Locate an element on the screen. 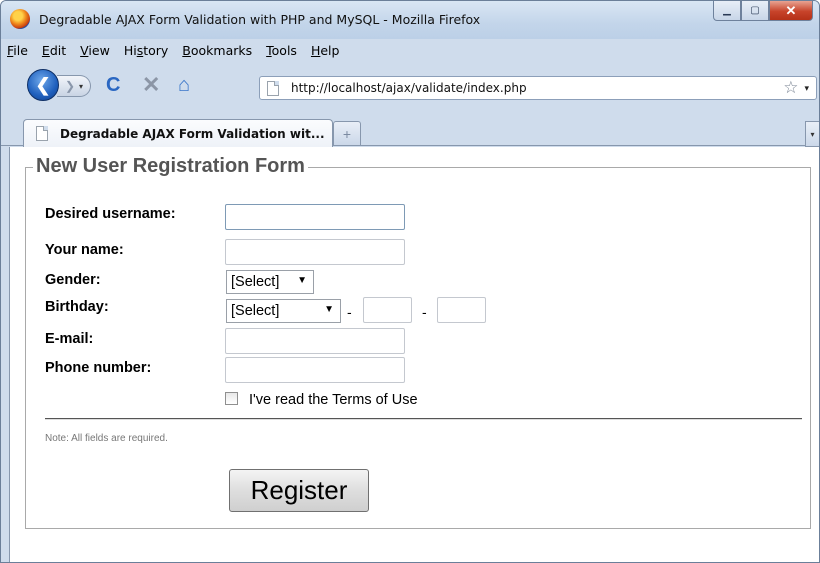 This screenshot has height=563, width=820. menu-help: Help is located at coordinates (325, 50).